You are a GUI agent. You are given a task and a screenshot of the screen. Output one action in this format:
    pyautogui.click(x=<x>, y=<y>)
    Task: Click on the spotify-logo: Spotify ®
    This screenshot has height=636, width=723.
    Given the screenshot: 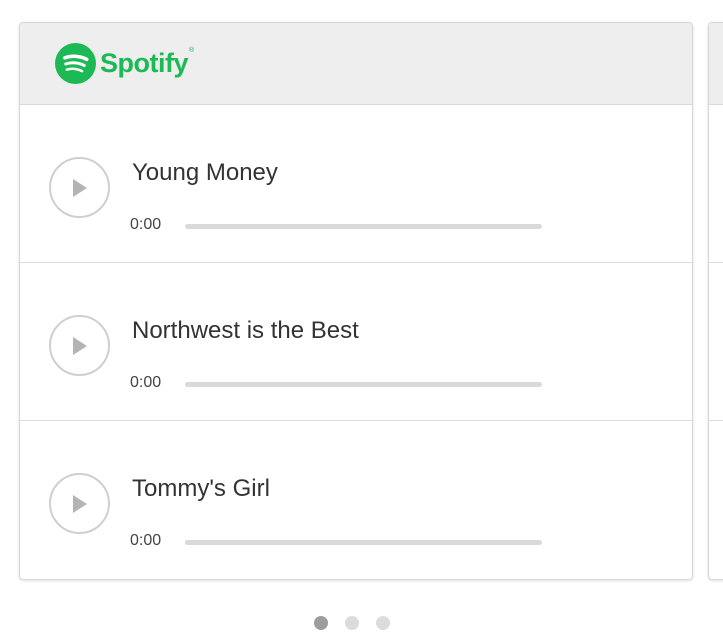 What is the action you would take?
    pyautogui.click(x=124, y=63)
    